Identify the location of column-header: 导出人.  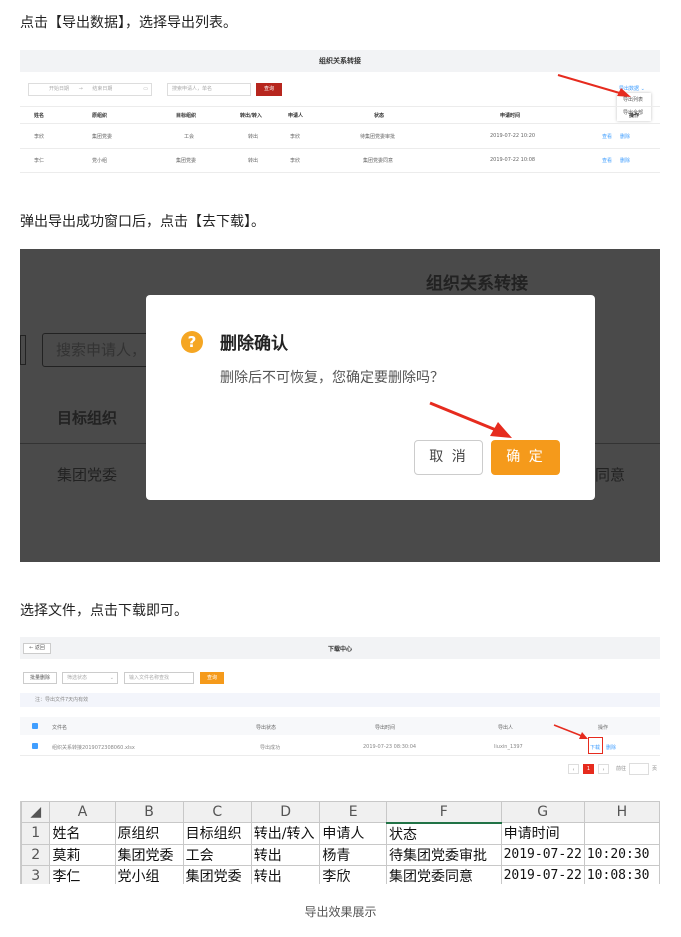
(506, 728).